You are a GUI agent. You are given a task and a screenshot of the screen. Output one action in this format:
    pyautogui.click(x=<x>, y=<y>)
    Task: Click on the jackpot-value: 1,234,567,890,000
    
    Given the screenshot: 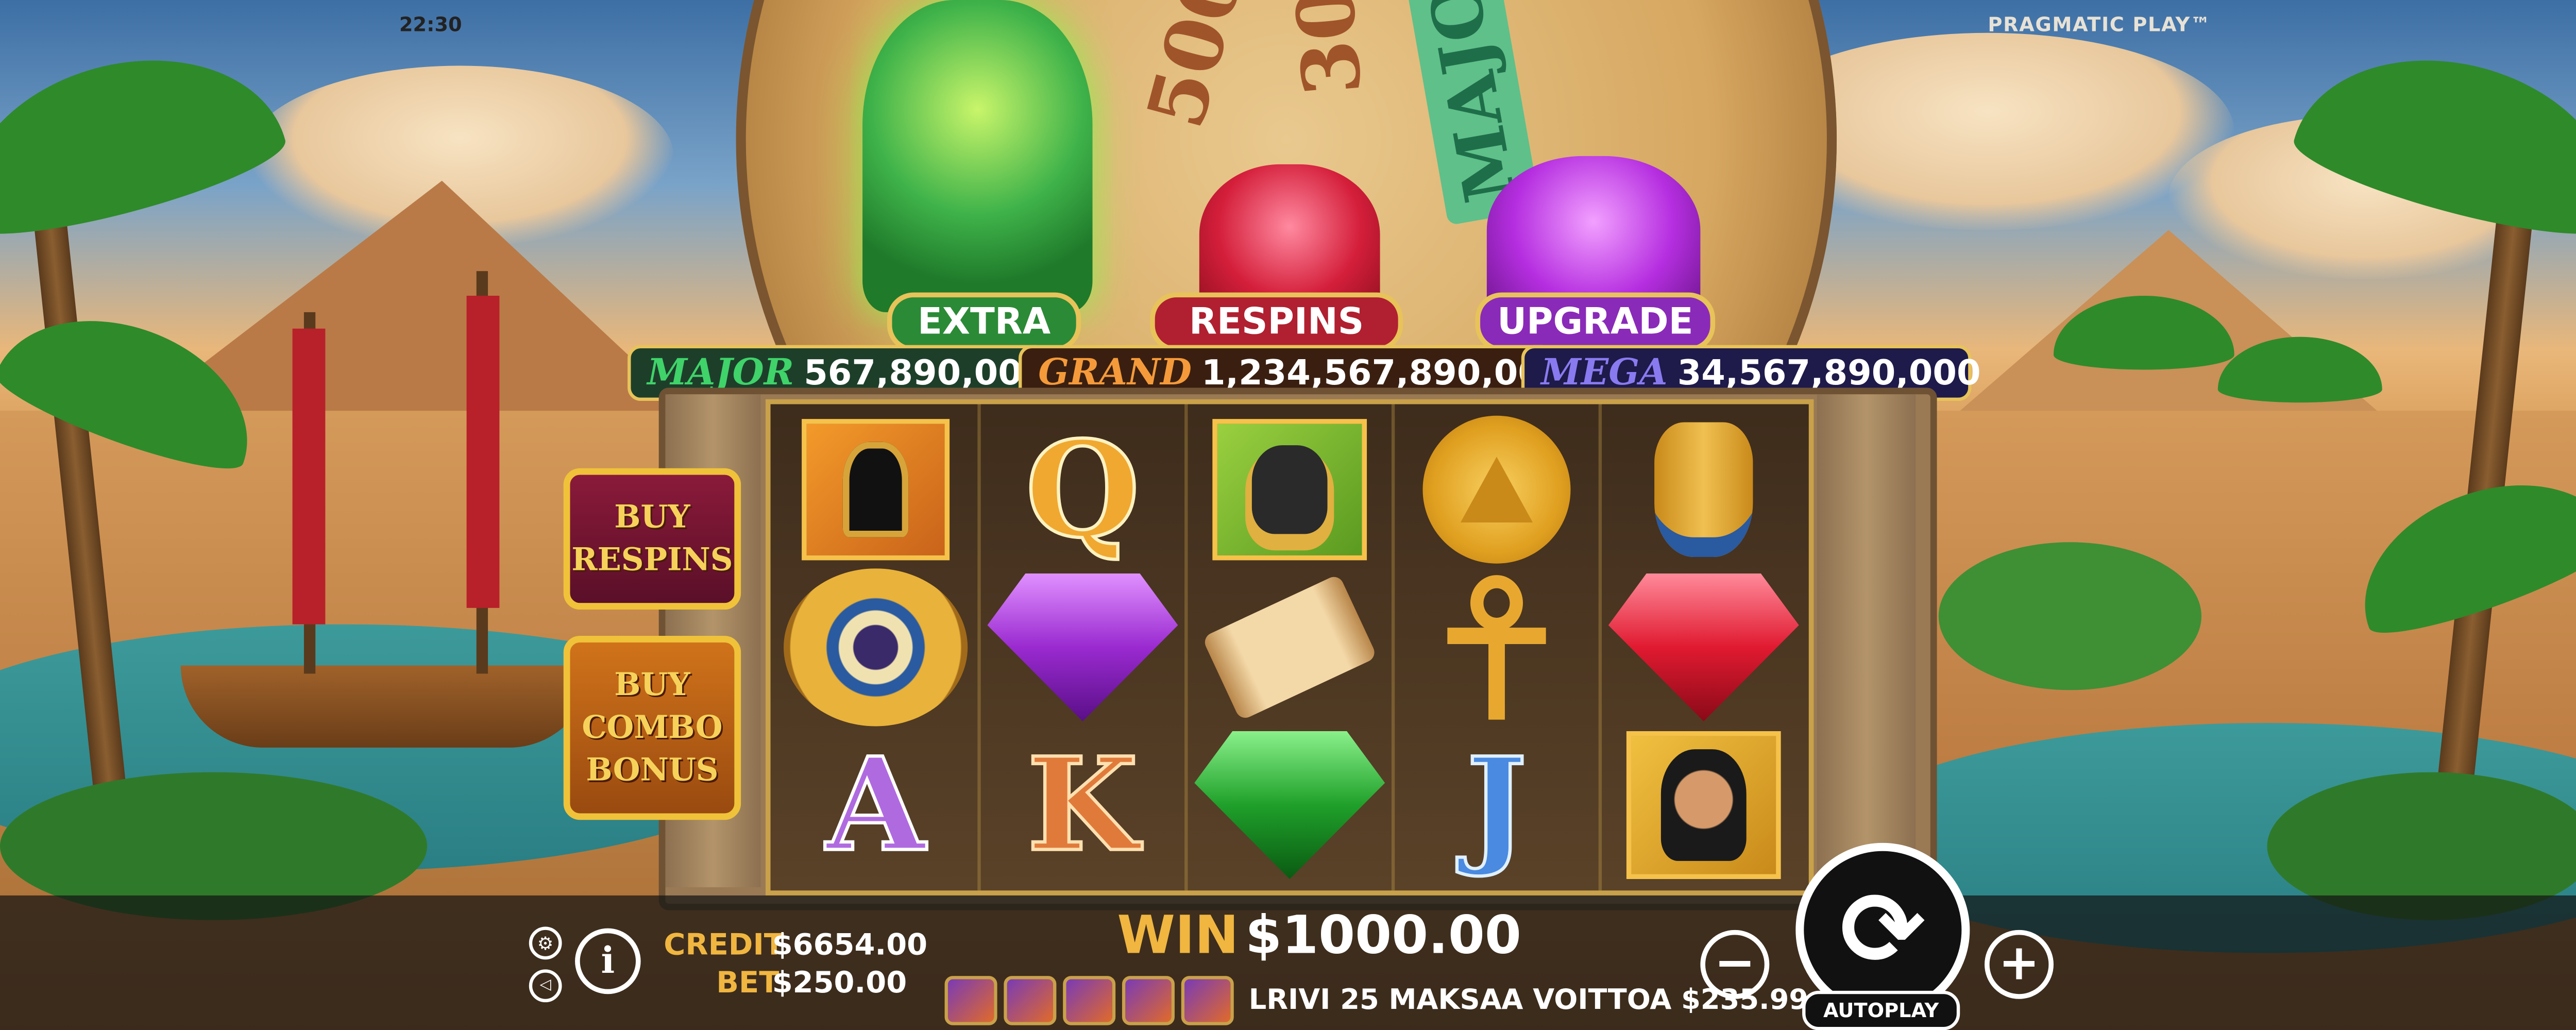 What is the action you would take?
    pyautogui.click(x=1383, y=373)
    